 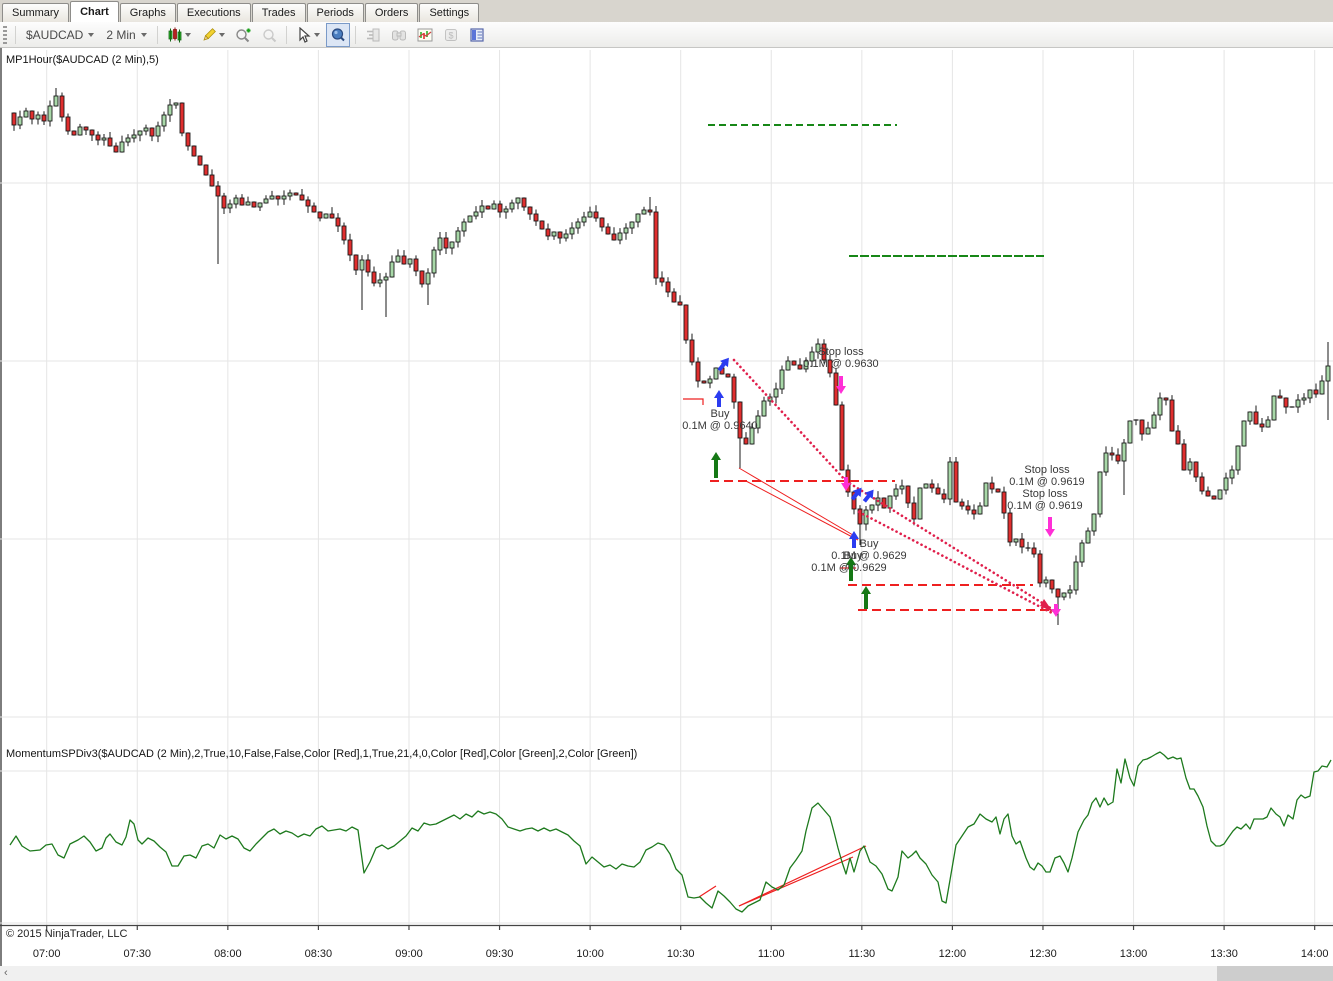 I want to click on interval-label: 2 Min, so click(x=121, y=34).